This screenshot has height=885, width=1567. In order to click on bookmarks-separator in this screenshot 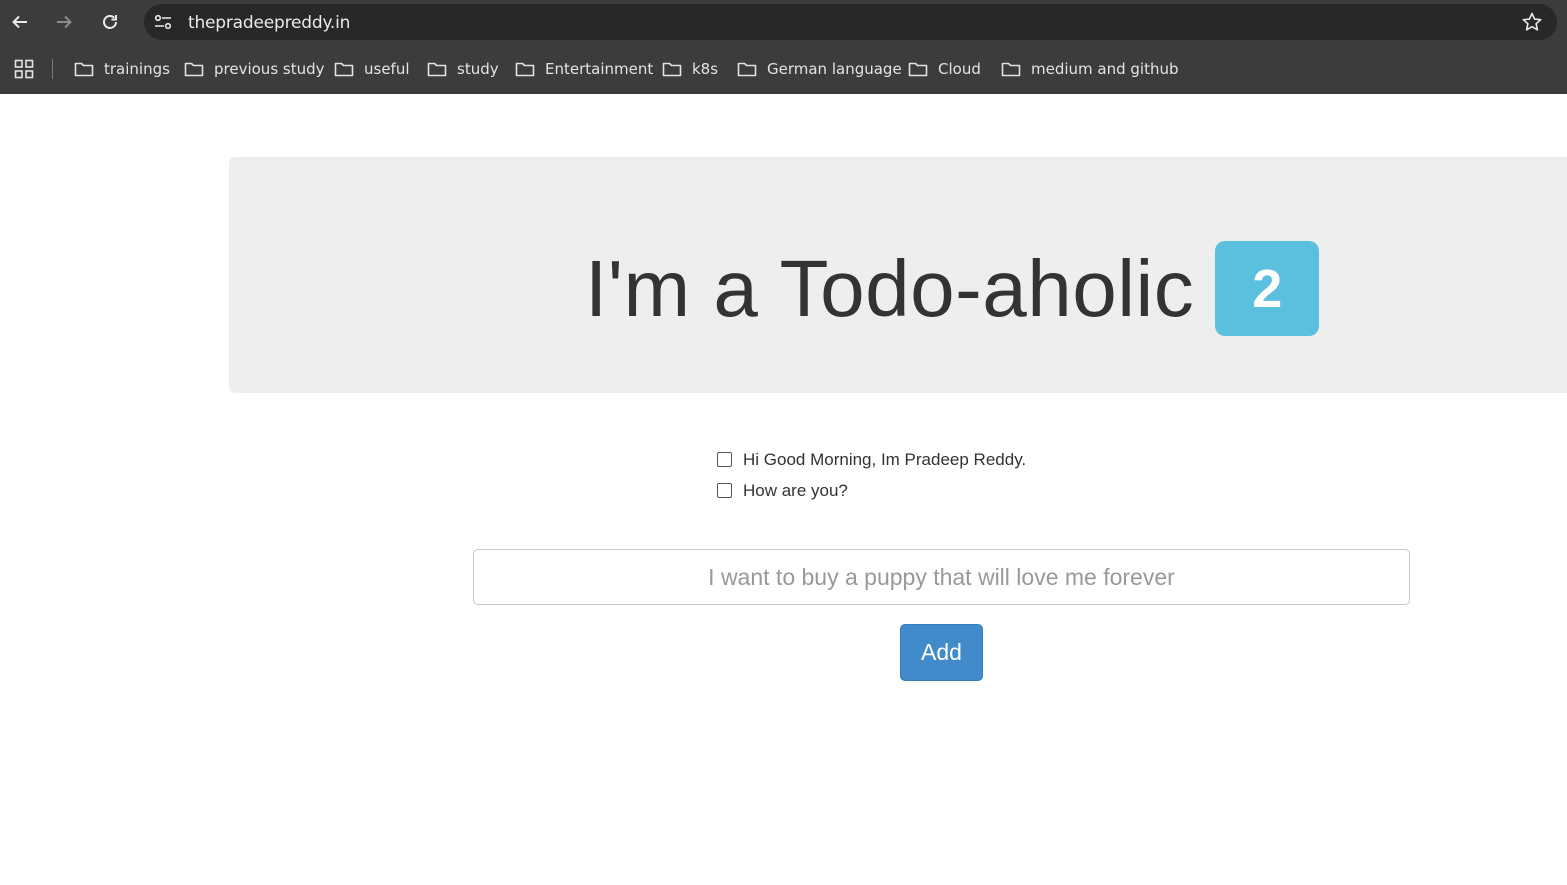, I will do `click(52, 69)`.